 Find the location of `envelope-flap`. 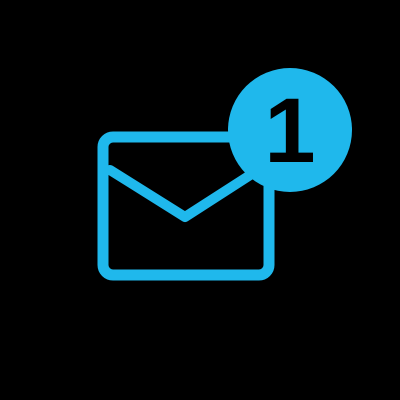

envelope-flap is located at coordinates (184, 193).